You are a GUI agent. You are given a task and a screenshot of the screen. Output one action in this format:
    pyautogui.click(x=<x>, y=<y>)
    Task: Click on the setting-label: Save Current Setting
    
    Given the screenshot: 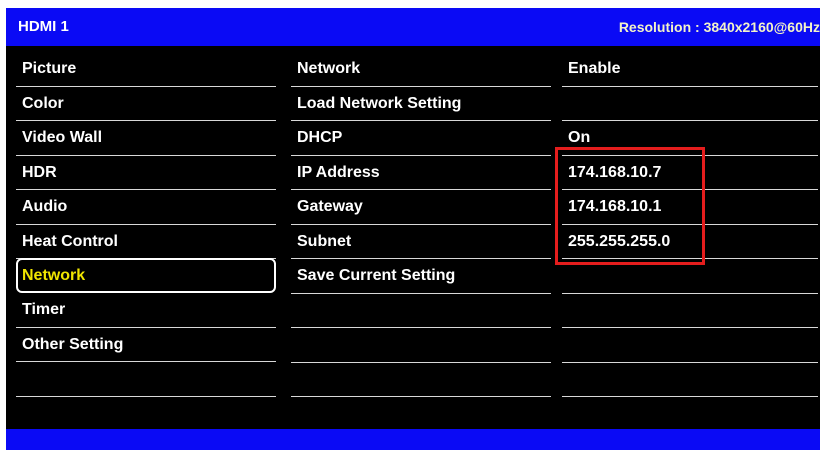 What is the action you would take?
    pyautogui.click(x=376, y=275)
    